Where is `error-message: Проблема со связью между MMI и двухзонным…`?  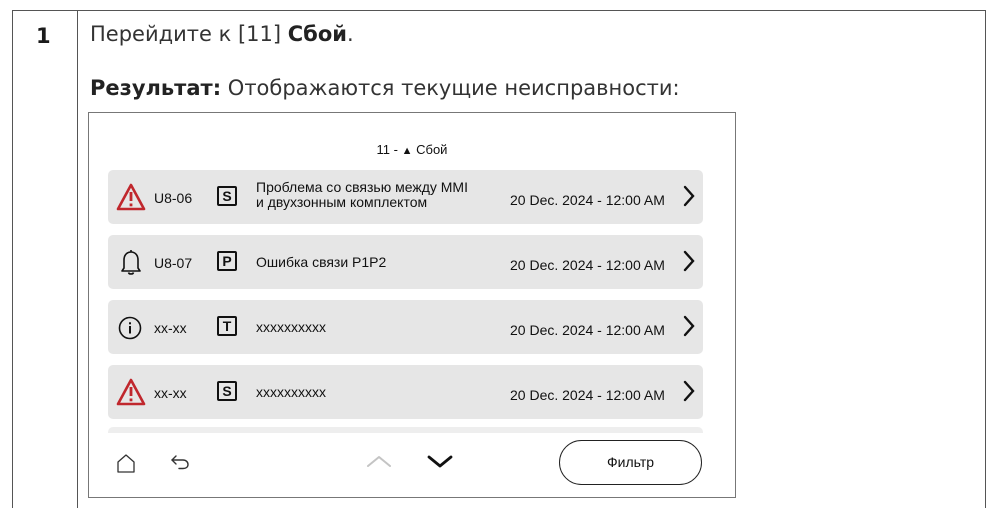 error-message: Проблема со связью между MMI и двухзонным… is located at coordinates (362, 195).